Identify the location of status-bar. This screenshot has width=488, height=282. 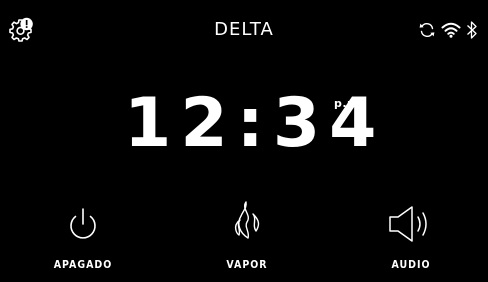
(448, 30).